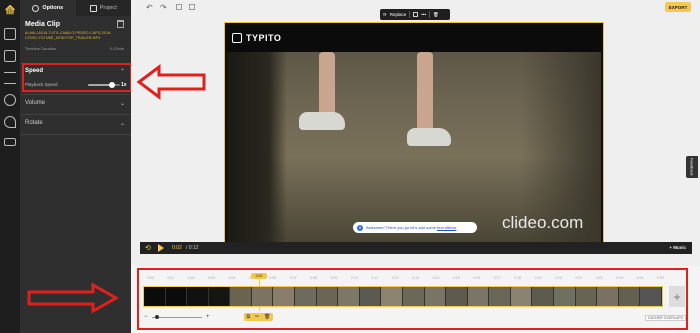 The height and width of the screenshot is (333, 700). Describe the element at coordinates (543, 222) in the screenshot. I see `watermark-text: clideo.com` at that location.